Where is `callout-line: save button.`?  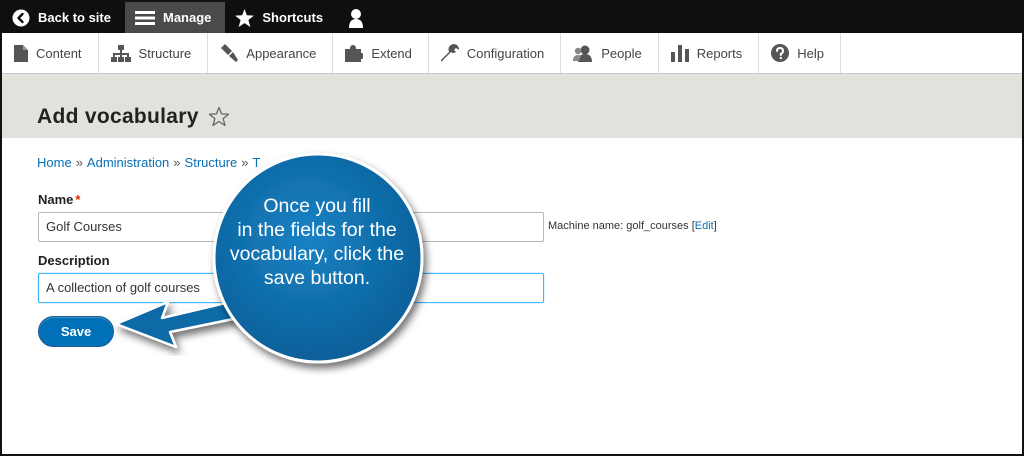 callout-line: save button. is located at coordinates (317, 278).